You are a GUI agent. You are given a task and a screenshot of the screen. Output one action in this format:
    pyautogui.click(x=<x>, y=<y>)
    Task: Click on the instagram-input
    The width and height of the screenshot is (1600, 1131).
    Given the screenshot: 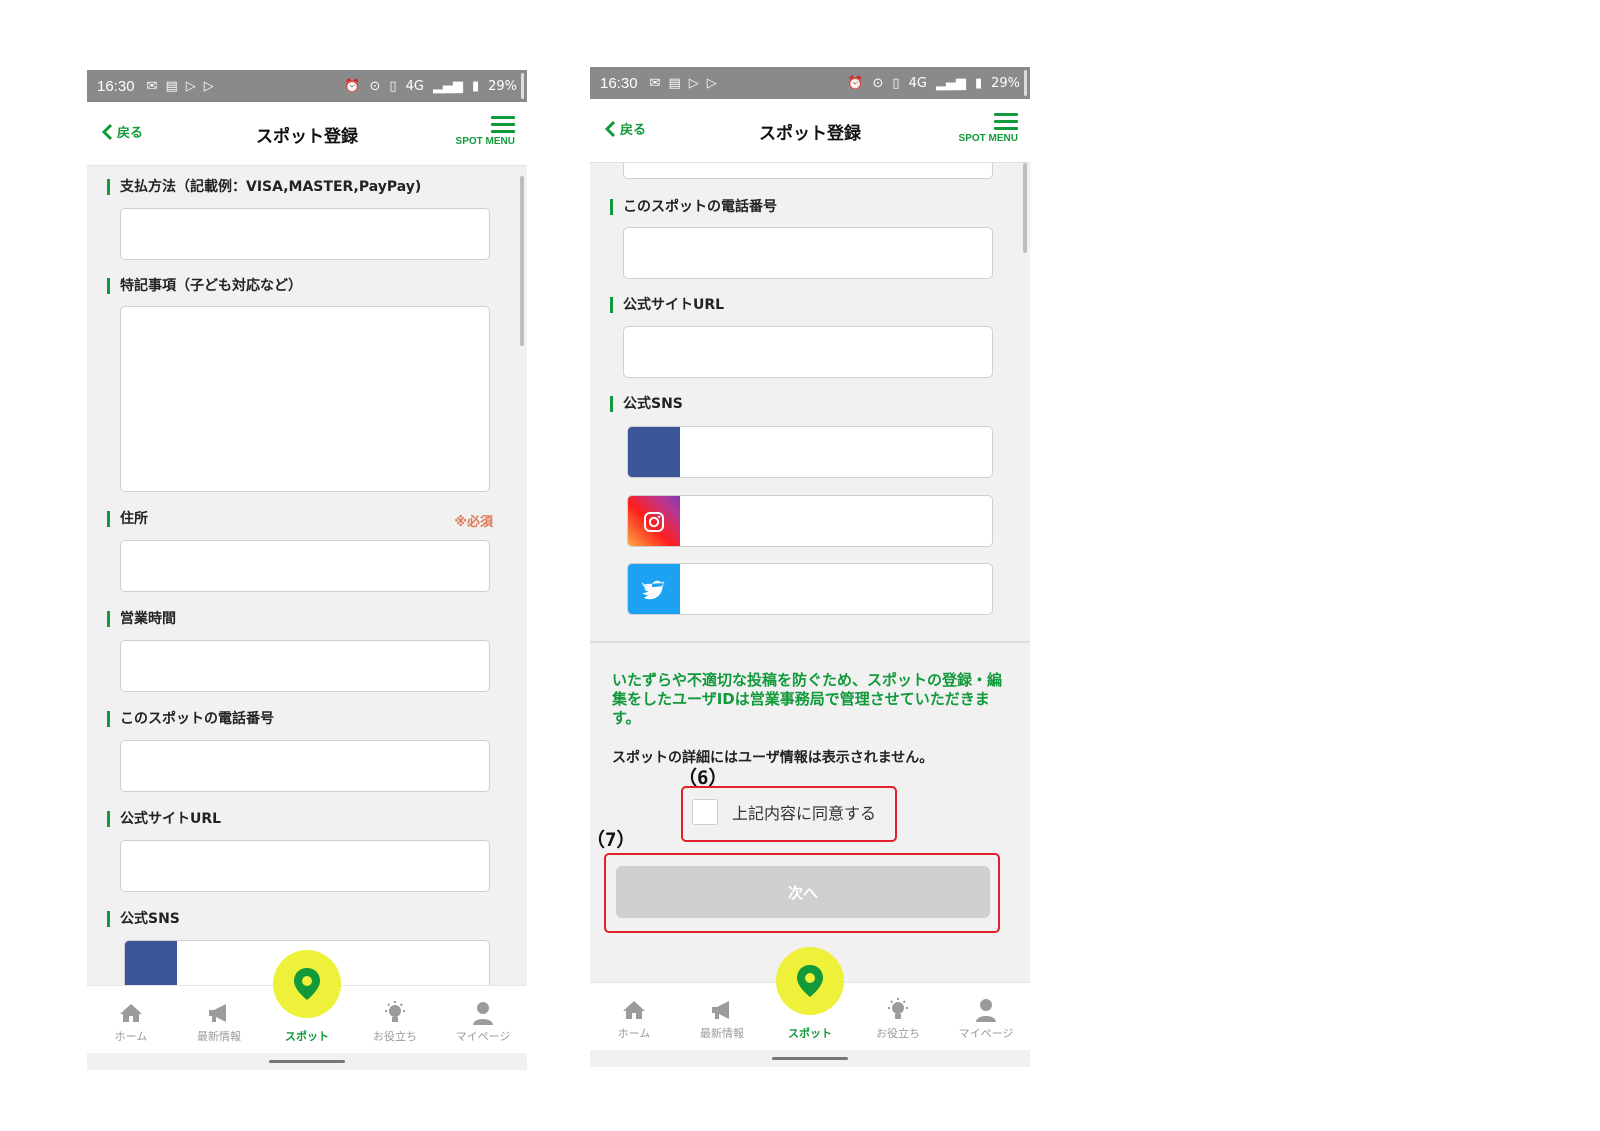 What is the action you would take?
    pyautogui.click(x=810, y=521)
    